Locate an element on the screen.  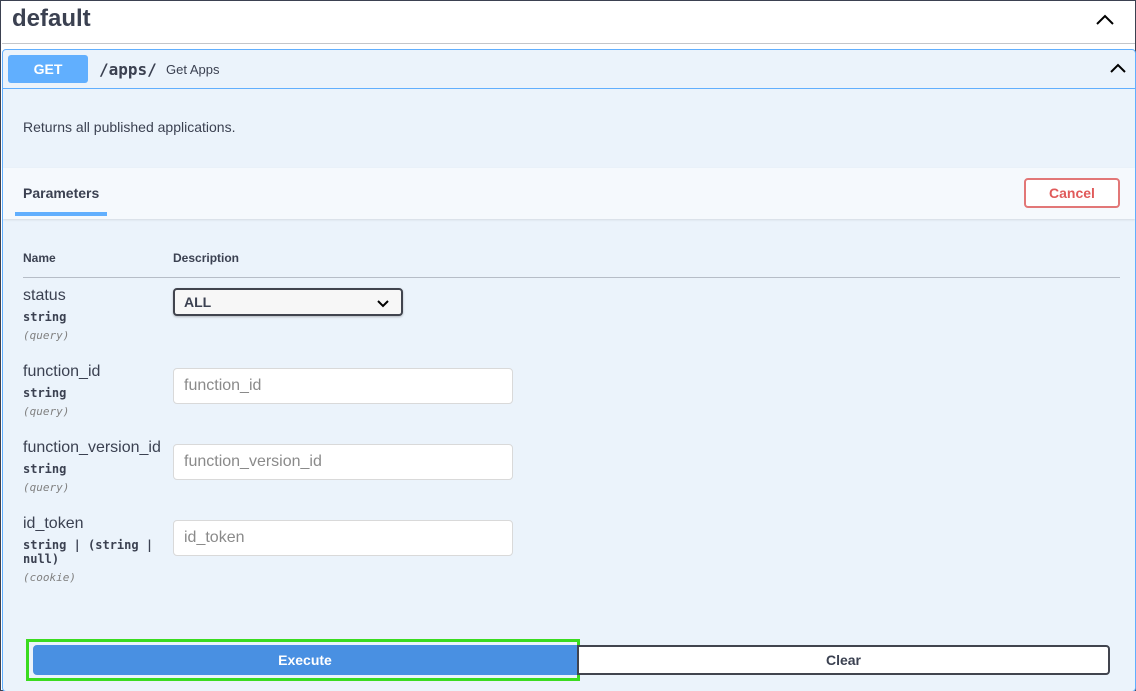
cancel-button: Cancel is located at coordinates (1072, 193).